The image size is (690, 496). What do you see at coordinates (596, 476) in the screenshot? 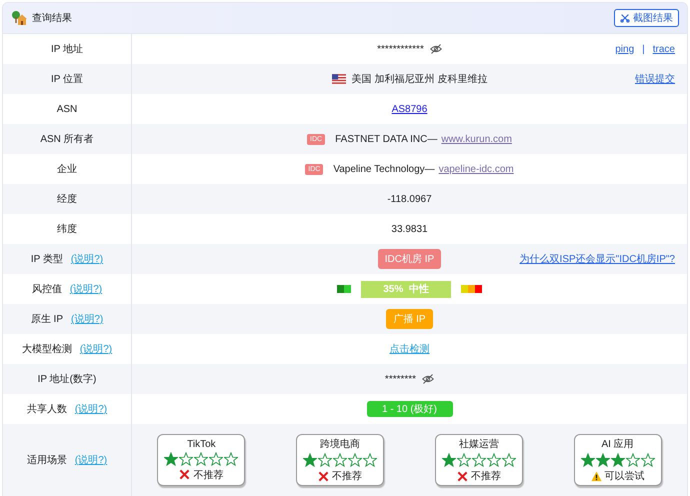
I see `warning-icon` at bounding box center [596, 476].